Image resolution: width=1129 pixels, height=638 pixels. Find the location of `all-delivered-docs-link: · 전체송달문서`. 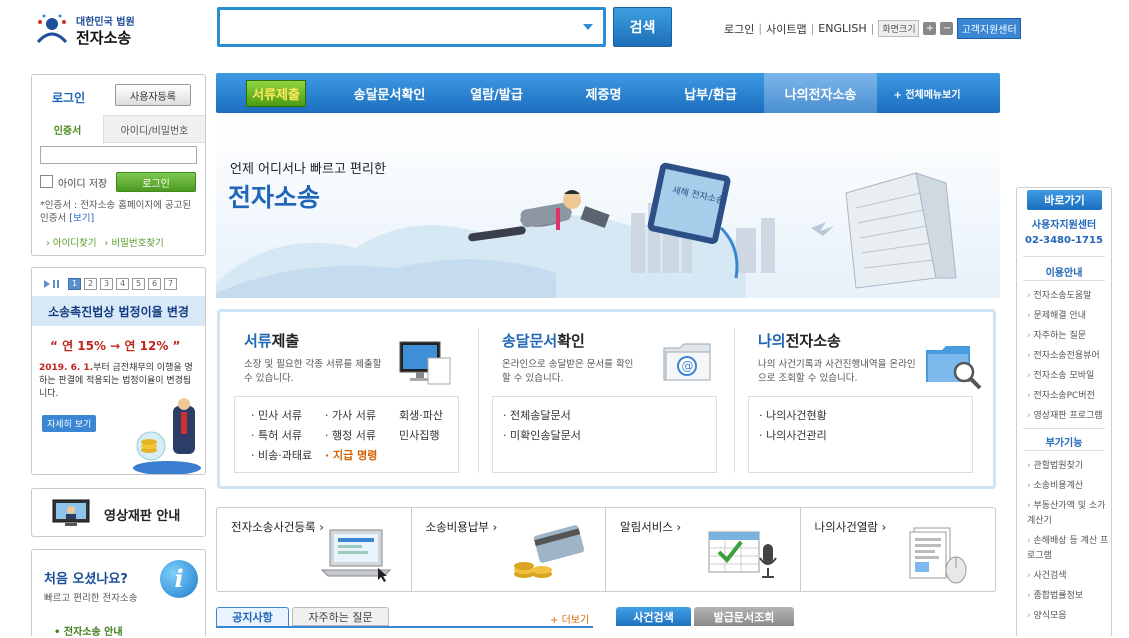

all-delivered-docs-link: · 전체송달문서 is located at coordinates (537, 415).